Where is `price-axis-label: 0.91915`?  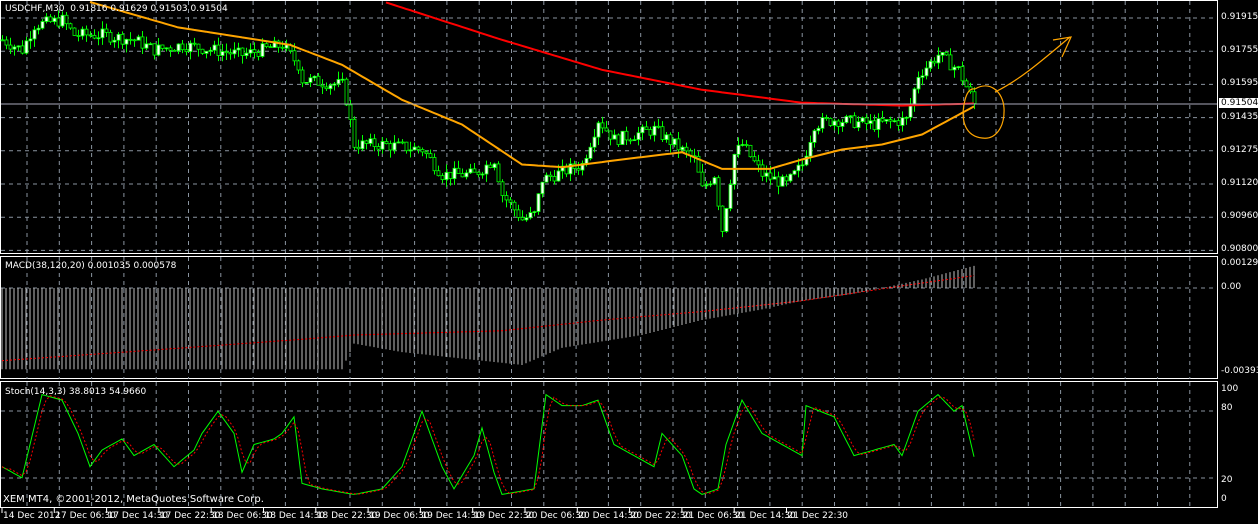
price-axis-label: 0.91915 is located at coordinates (1239, 17).